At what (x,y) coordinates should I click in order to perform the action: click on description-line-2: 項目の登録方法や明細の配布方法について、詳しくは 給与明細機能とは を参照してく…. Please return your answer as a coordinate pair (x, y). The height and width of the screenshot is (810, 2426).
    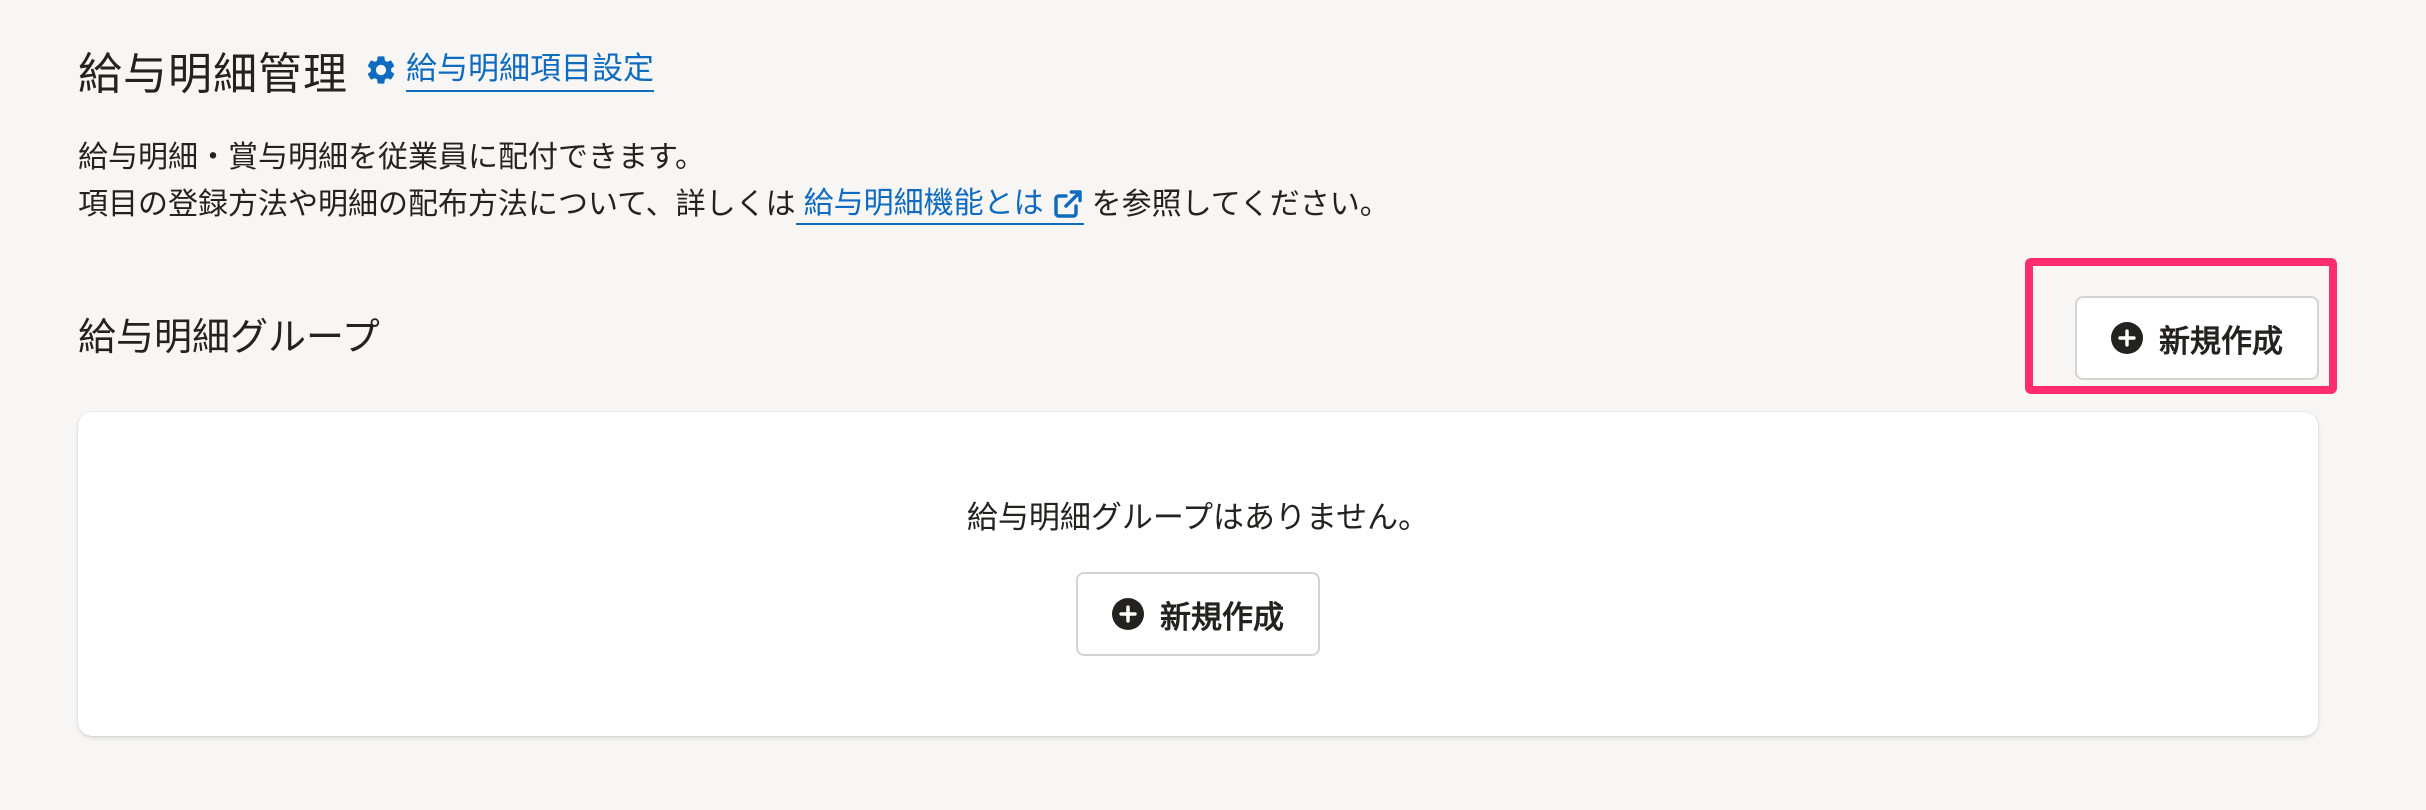
    Looking at the image, I should click on (734, 204).